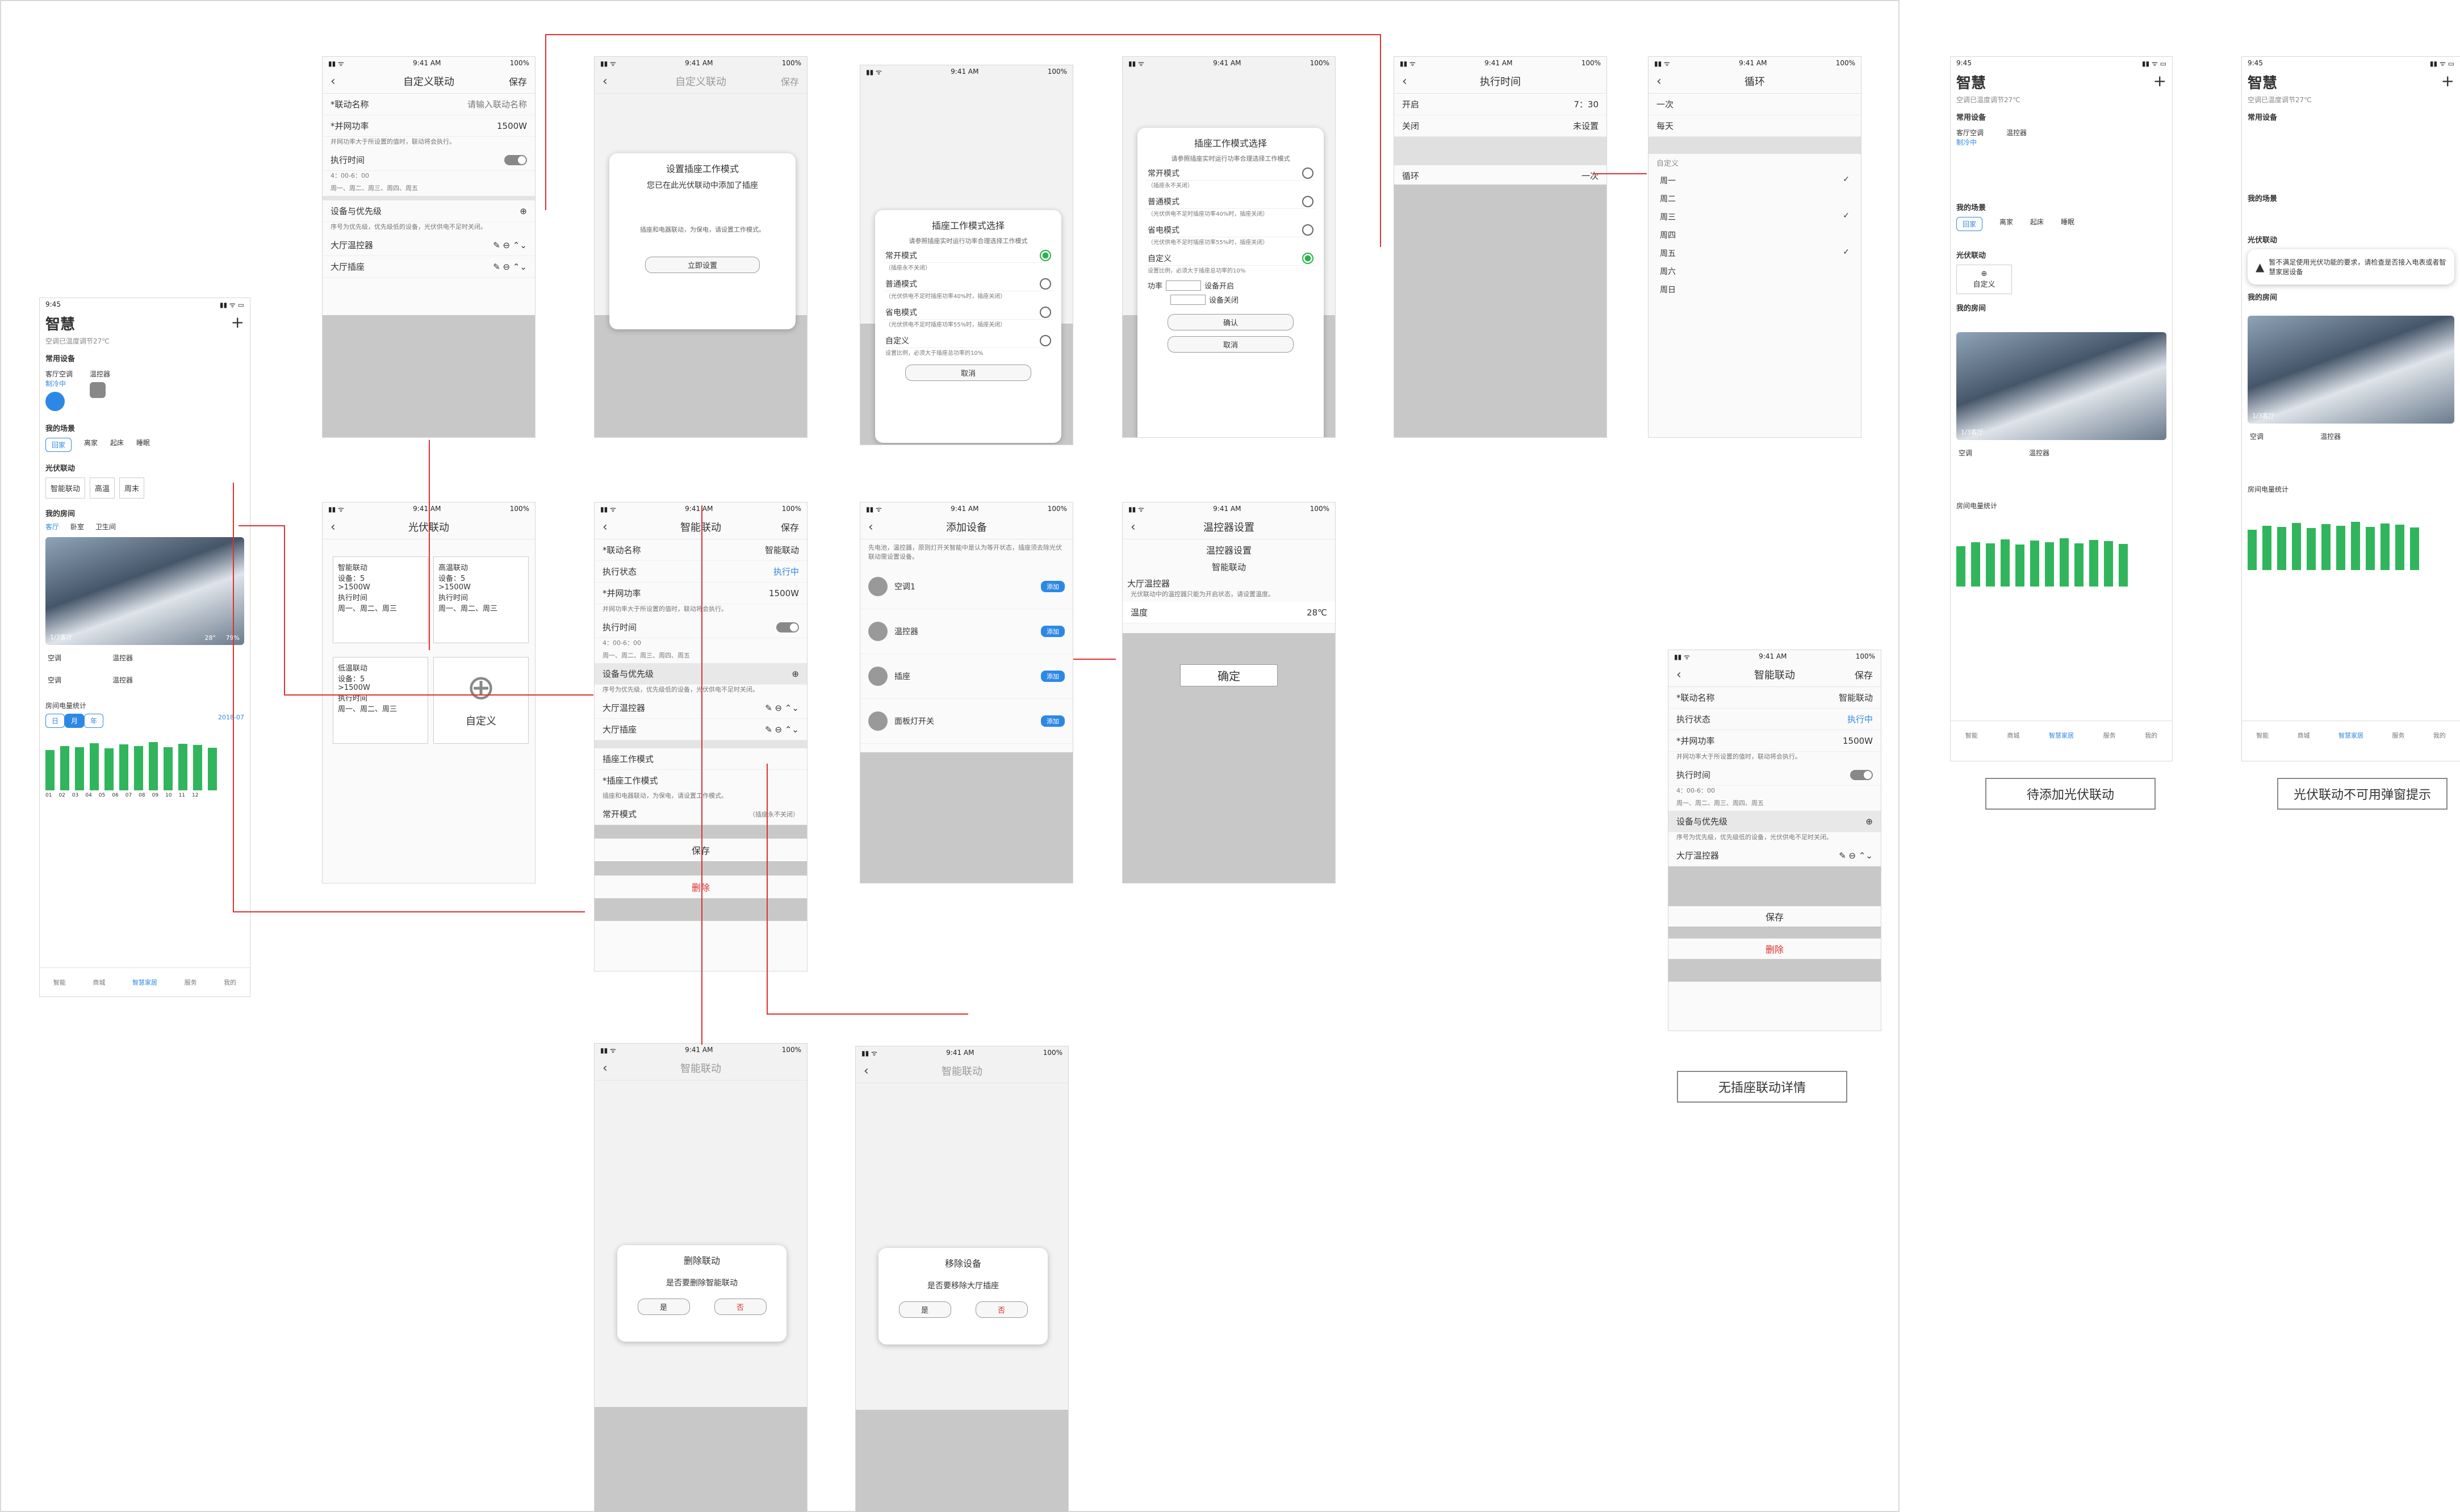  Describe the element at coordinates (515, 159) in the screenshot. I see `exec-time-toggle` at that location.